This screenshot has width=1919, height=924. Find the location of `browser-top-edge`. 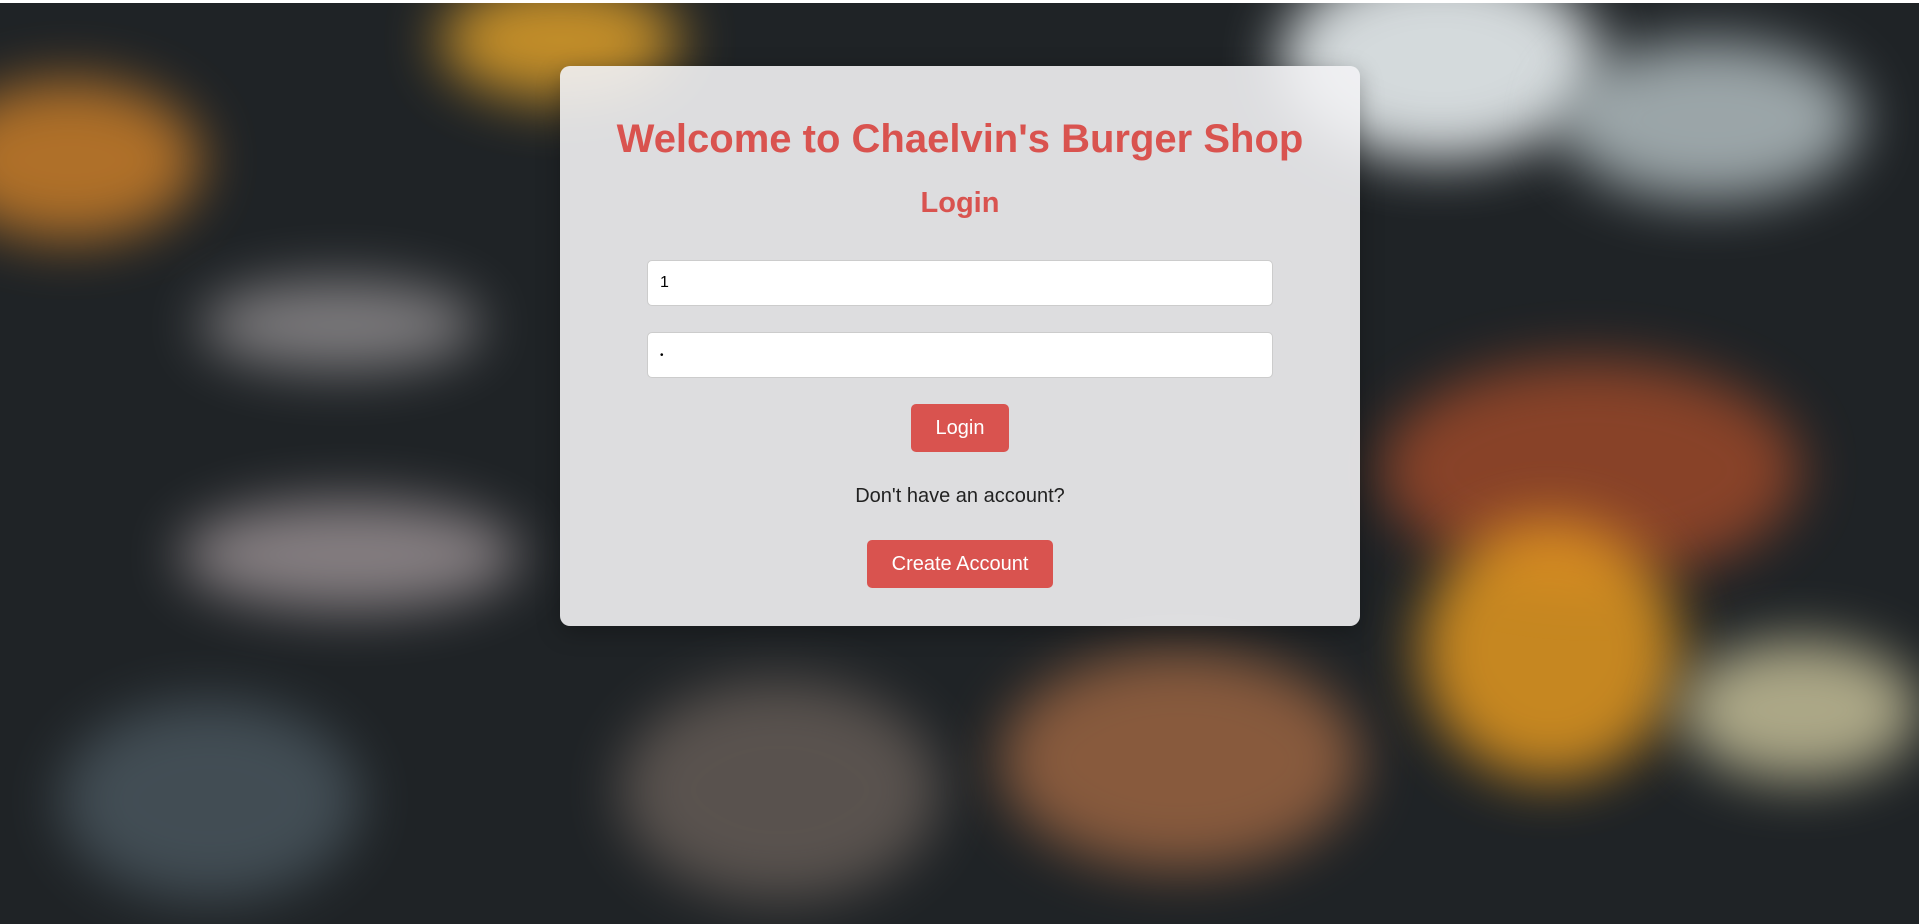

browser-top-edge is located at coordinates (959, 1).